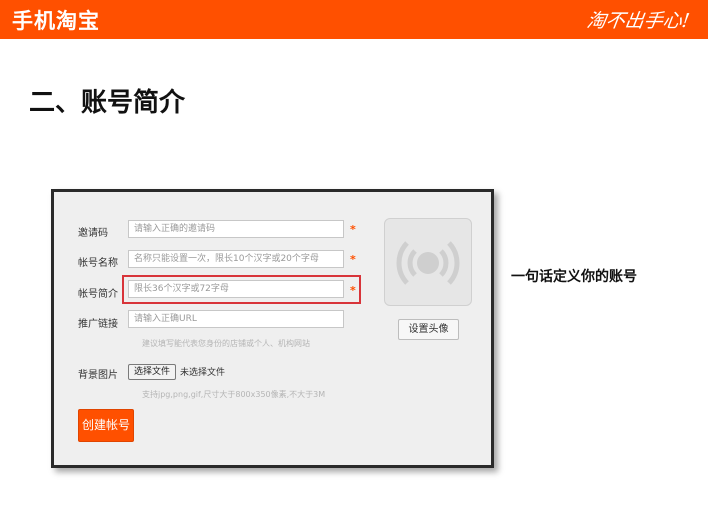 The height and width of the screenshot is (525, 708). I want to click on invite-code-label: 邀请码, so click(93, 233).